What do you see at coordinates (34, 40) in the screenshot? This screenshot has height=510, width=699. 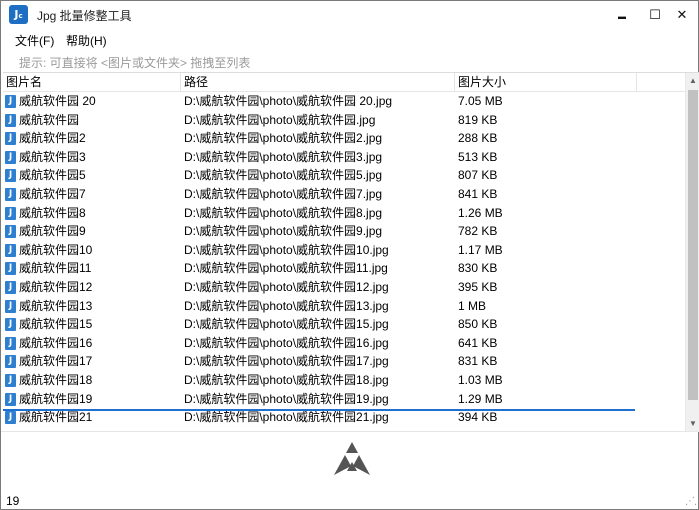 I see `menu-file: 文件(F)` at bounding box center [34, 40].